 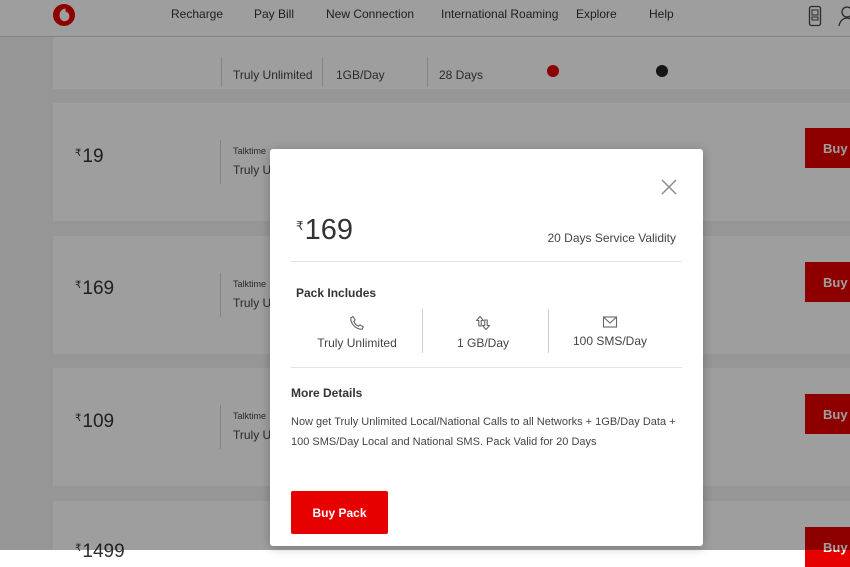 I want to click on phone-icon, so click(x=357, y=322).